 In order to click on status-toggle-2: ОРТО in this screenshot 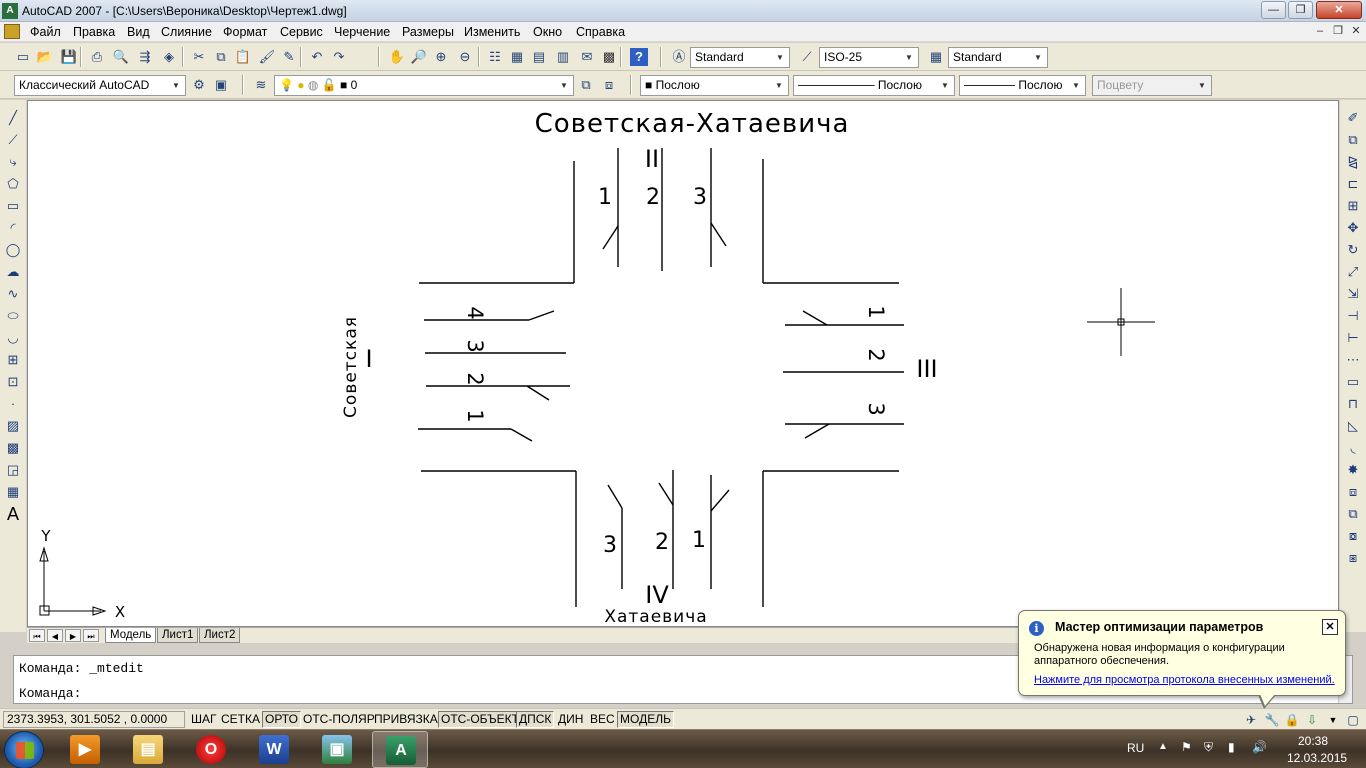, I will do `click(281, 719)`.